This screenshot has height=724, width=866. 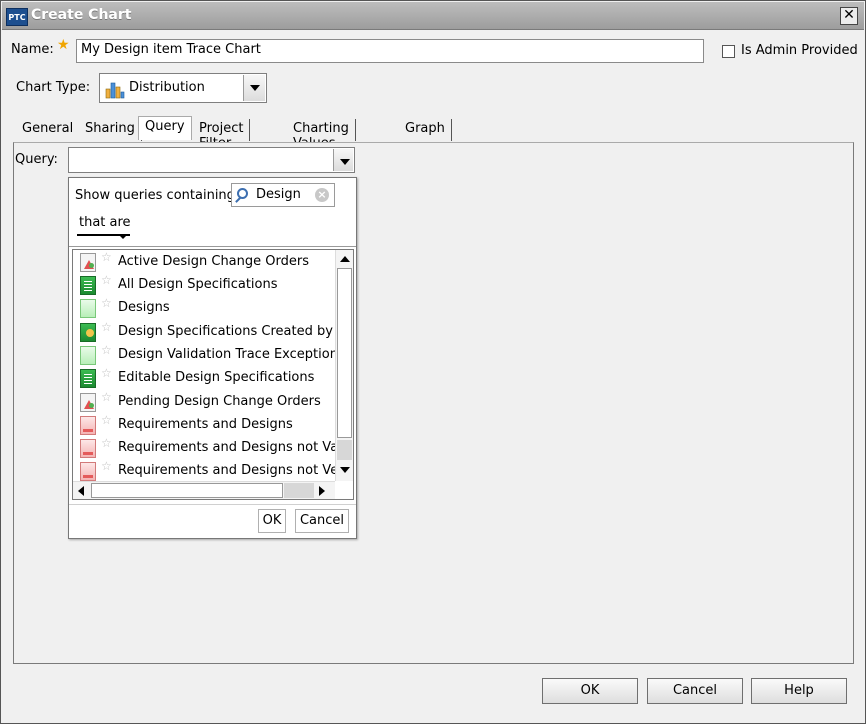 I want to click on popup-ok-button: OK, so click(x=272, y=521).